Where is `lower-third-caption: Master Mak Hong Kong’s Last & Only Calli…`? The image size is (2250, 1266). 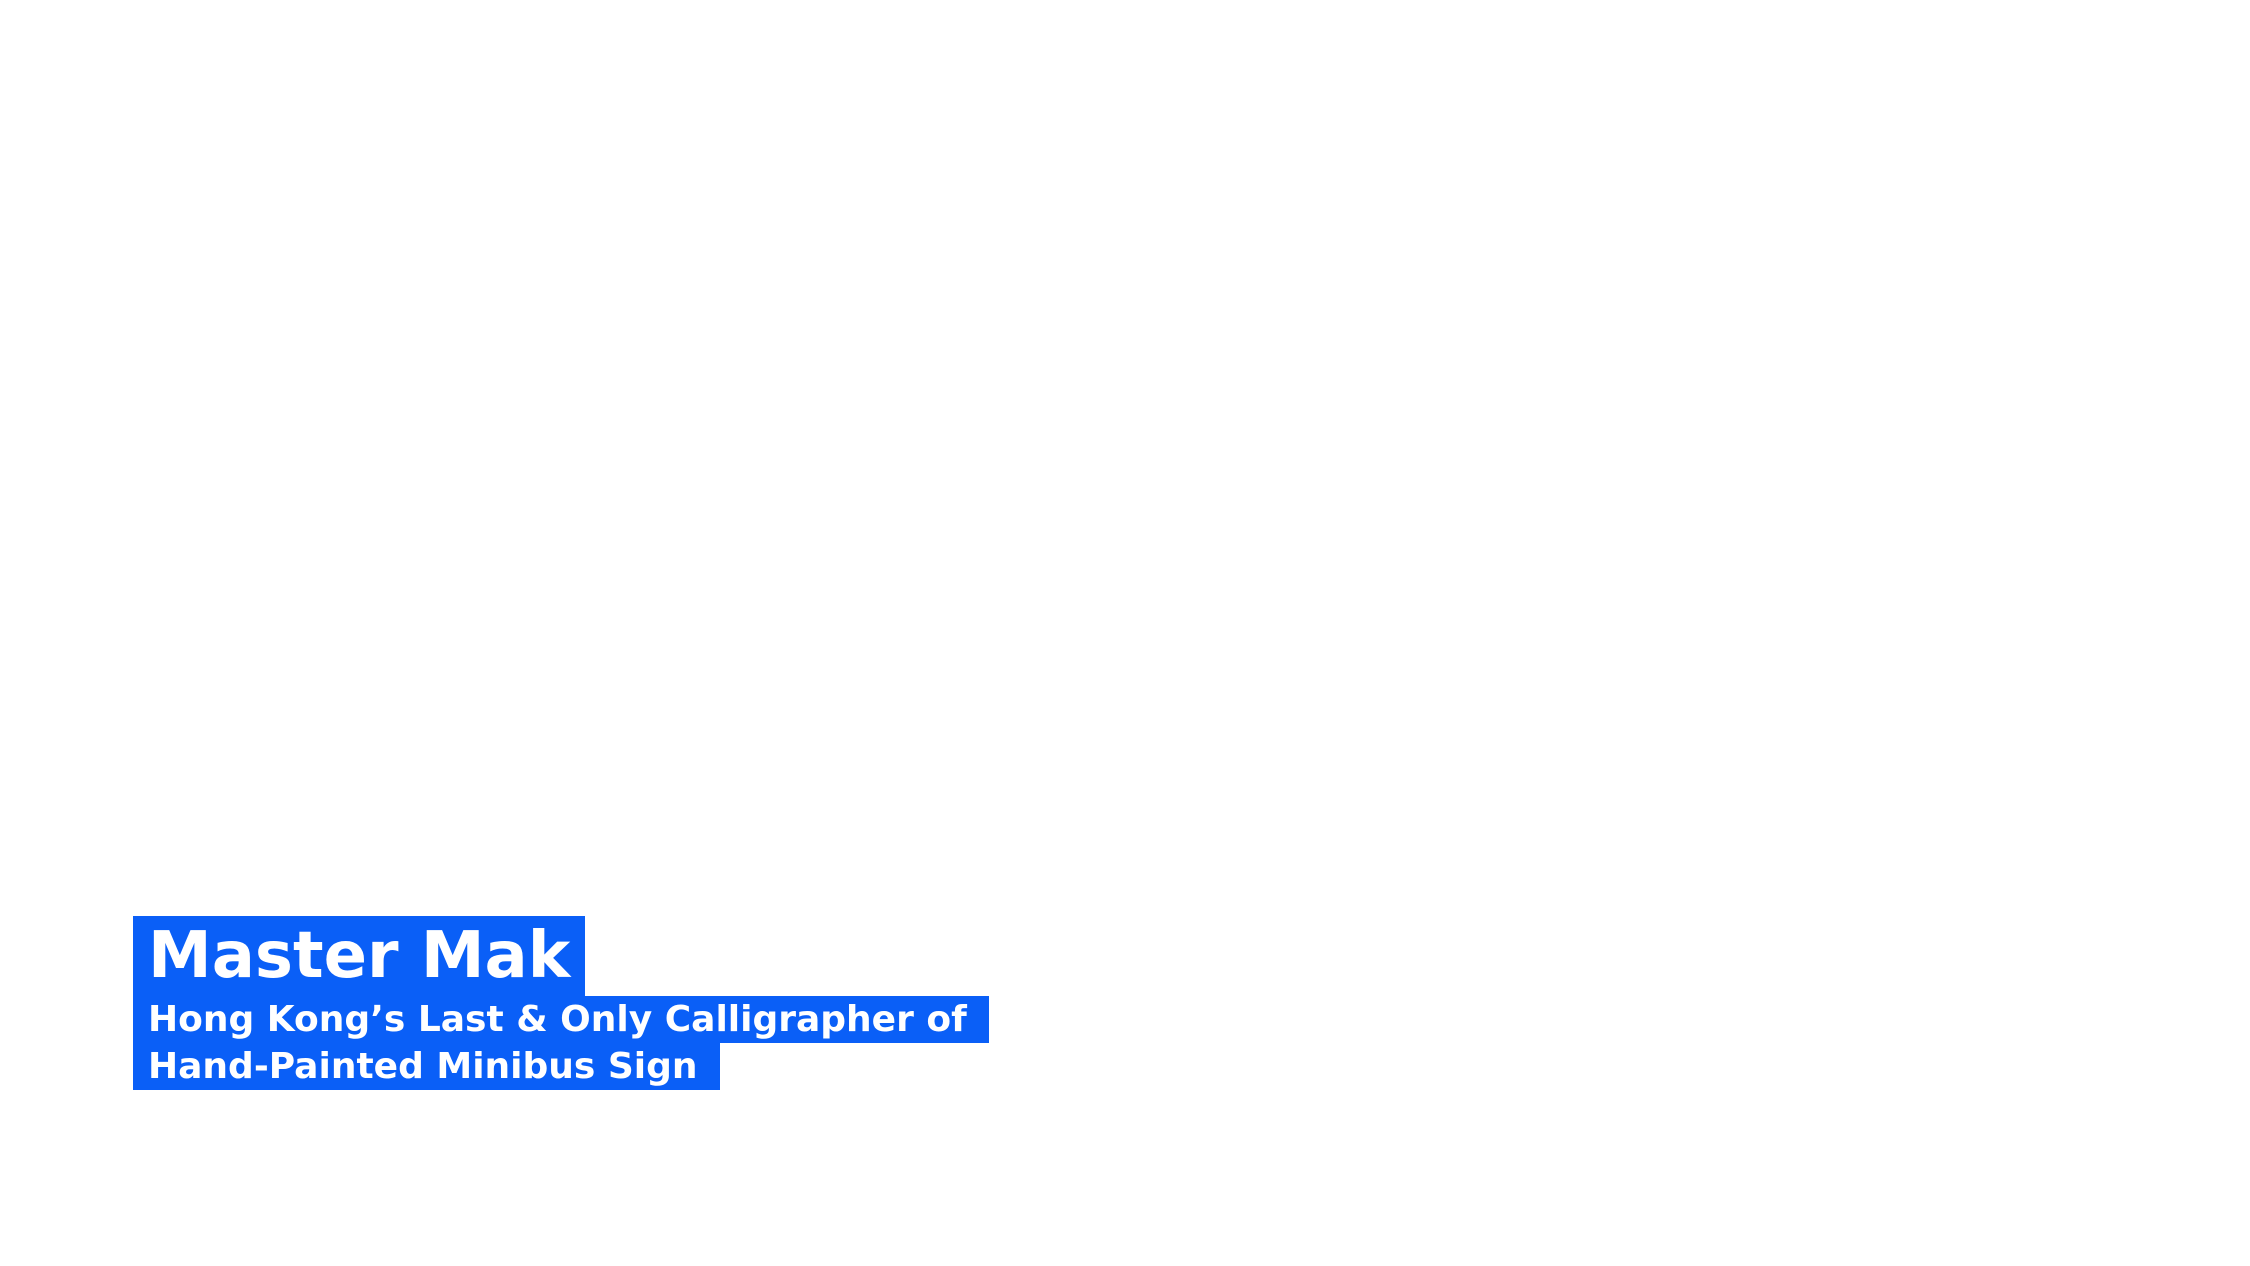 lower-third-caption: Master Mak Hong Kong’s Last & Only Calli… is located at coordinates (561, 1003).